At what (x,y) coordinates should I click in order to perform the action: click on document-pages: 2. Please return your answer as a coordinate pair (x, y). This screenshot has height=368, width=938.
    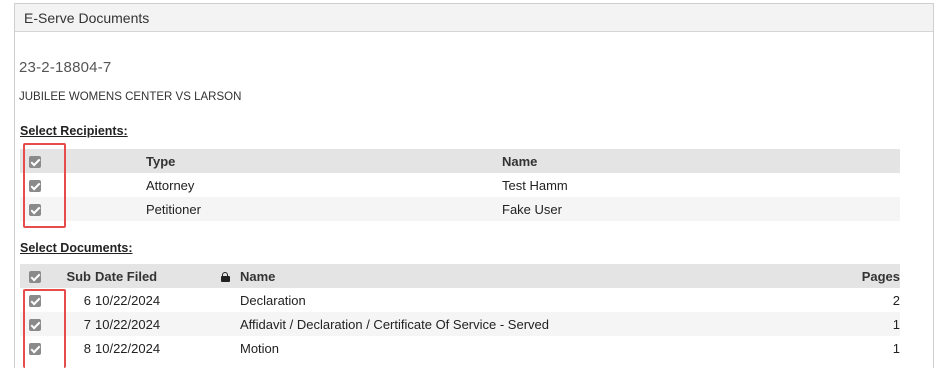
    Looking at the image, I should click on (850, 300).